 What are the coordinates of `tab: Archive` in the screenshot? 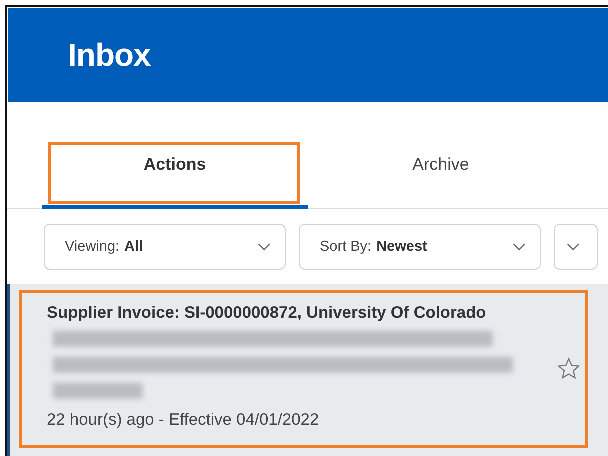 It's located at (441, 170).